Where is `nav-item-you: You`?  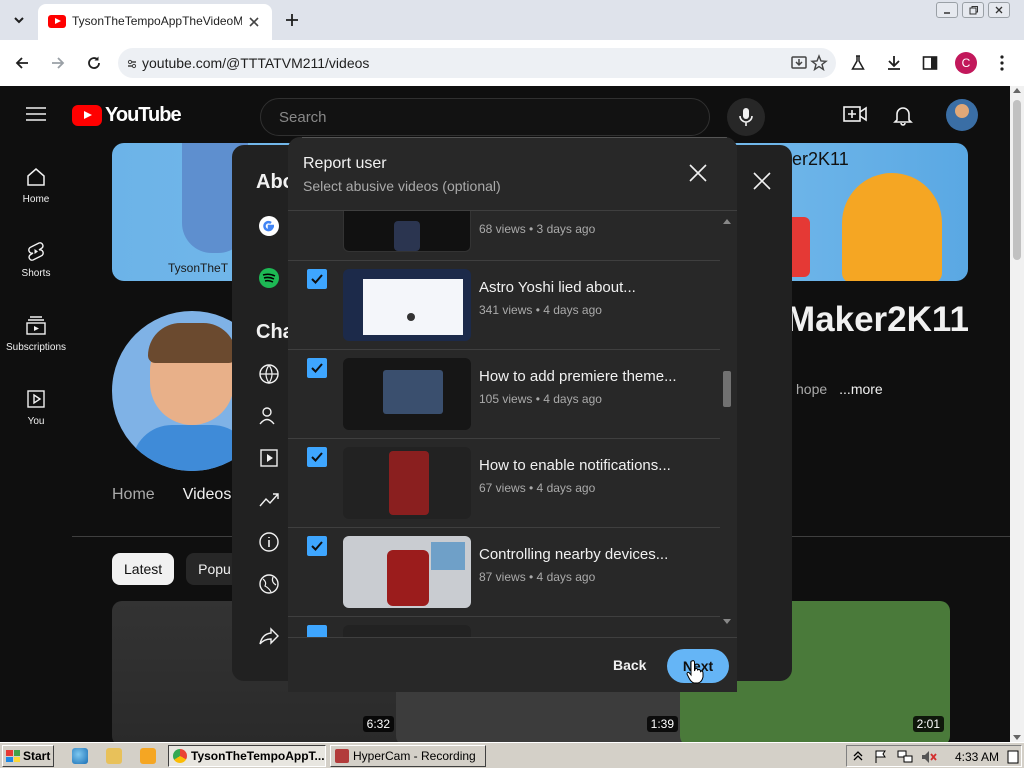 nav-item-you: You is located at coordinates (36, 415).